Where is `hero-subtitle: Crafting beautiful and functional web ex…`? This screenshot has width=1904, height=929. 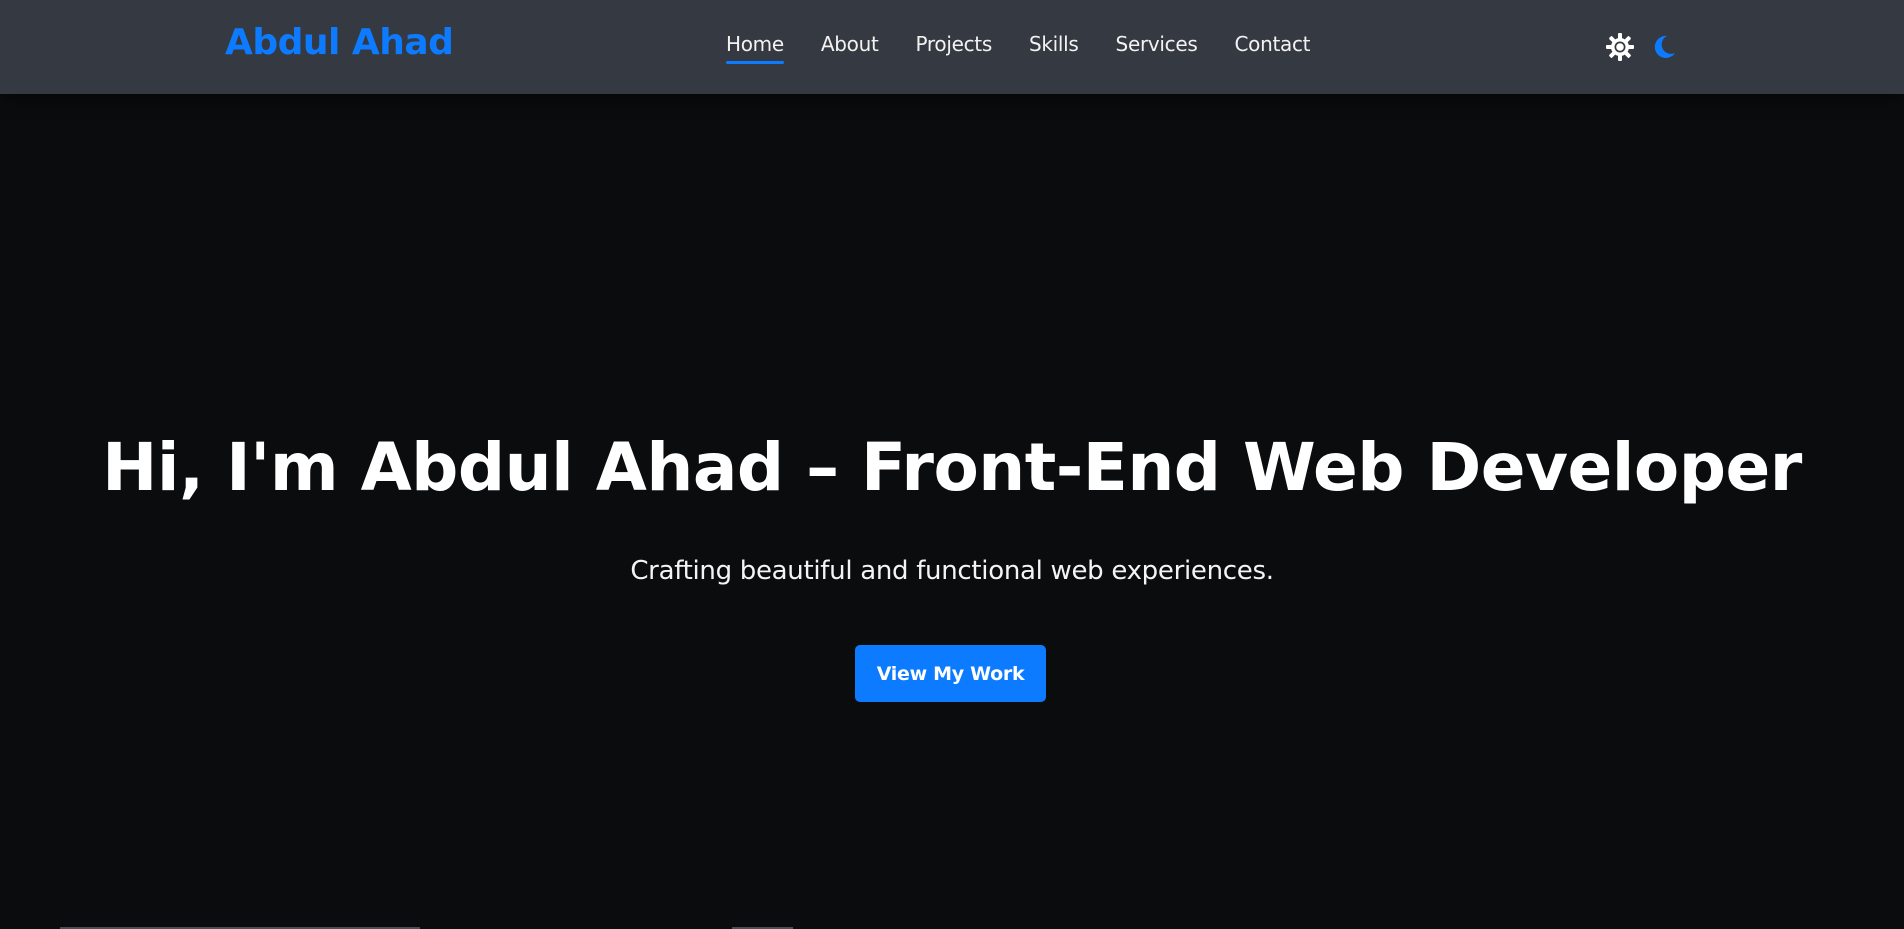 hero-subtitle: Crafting beautiful and functional web ex… is located at coordinates (952, 571).